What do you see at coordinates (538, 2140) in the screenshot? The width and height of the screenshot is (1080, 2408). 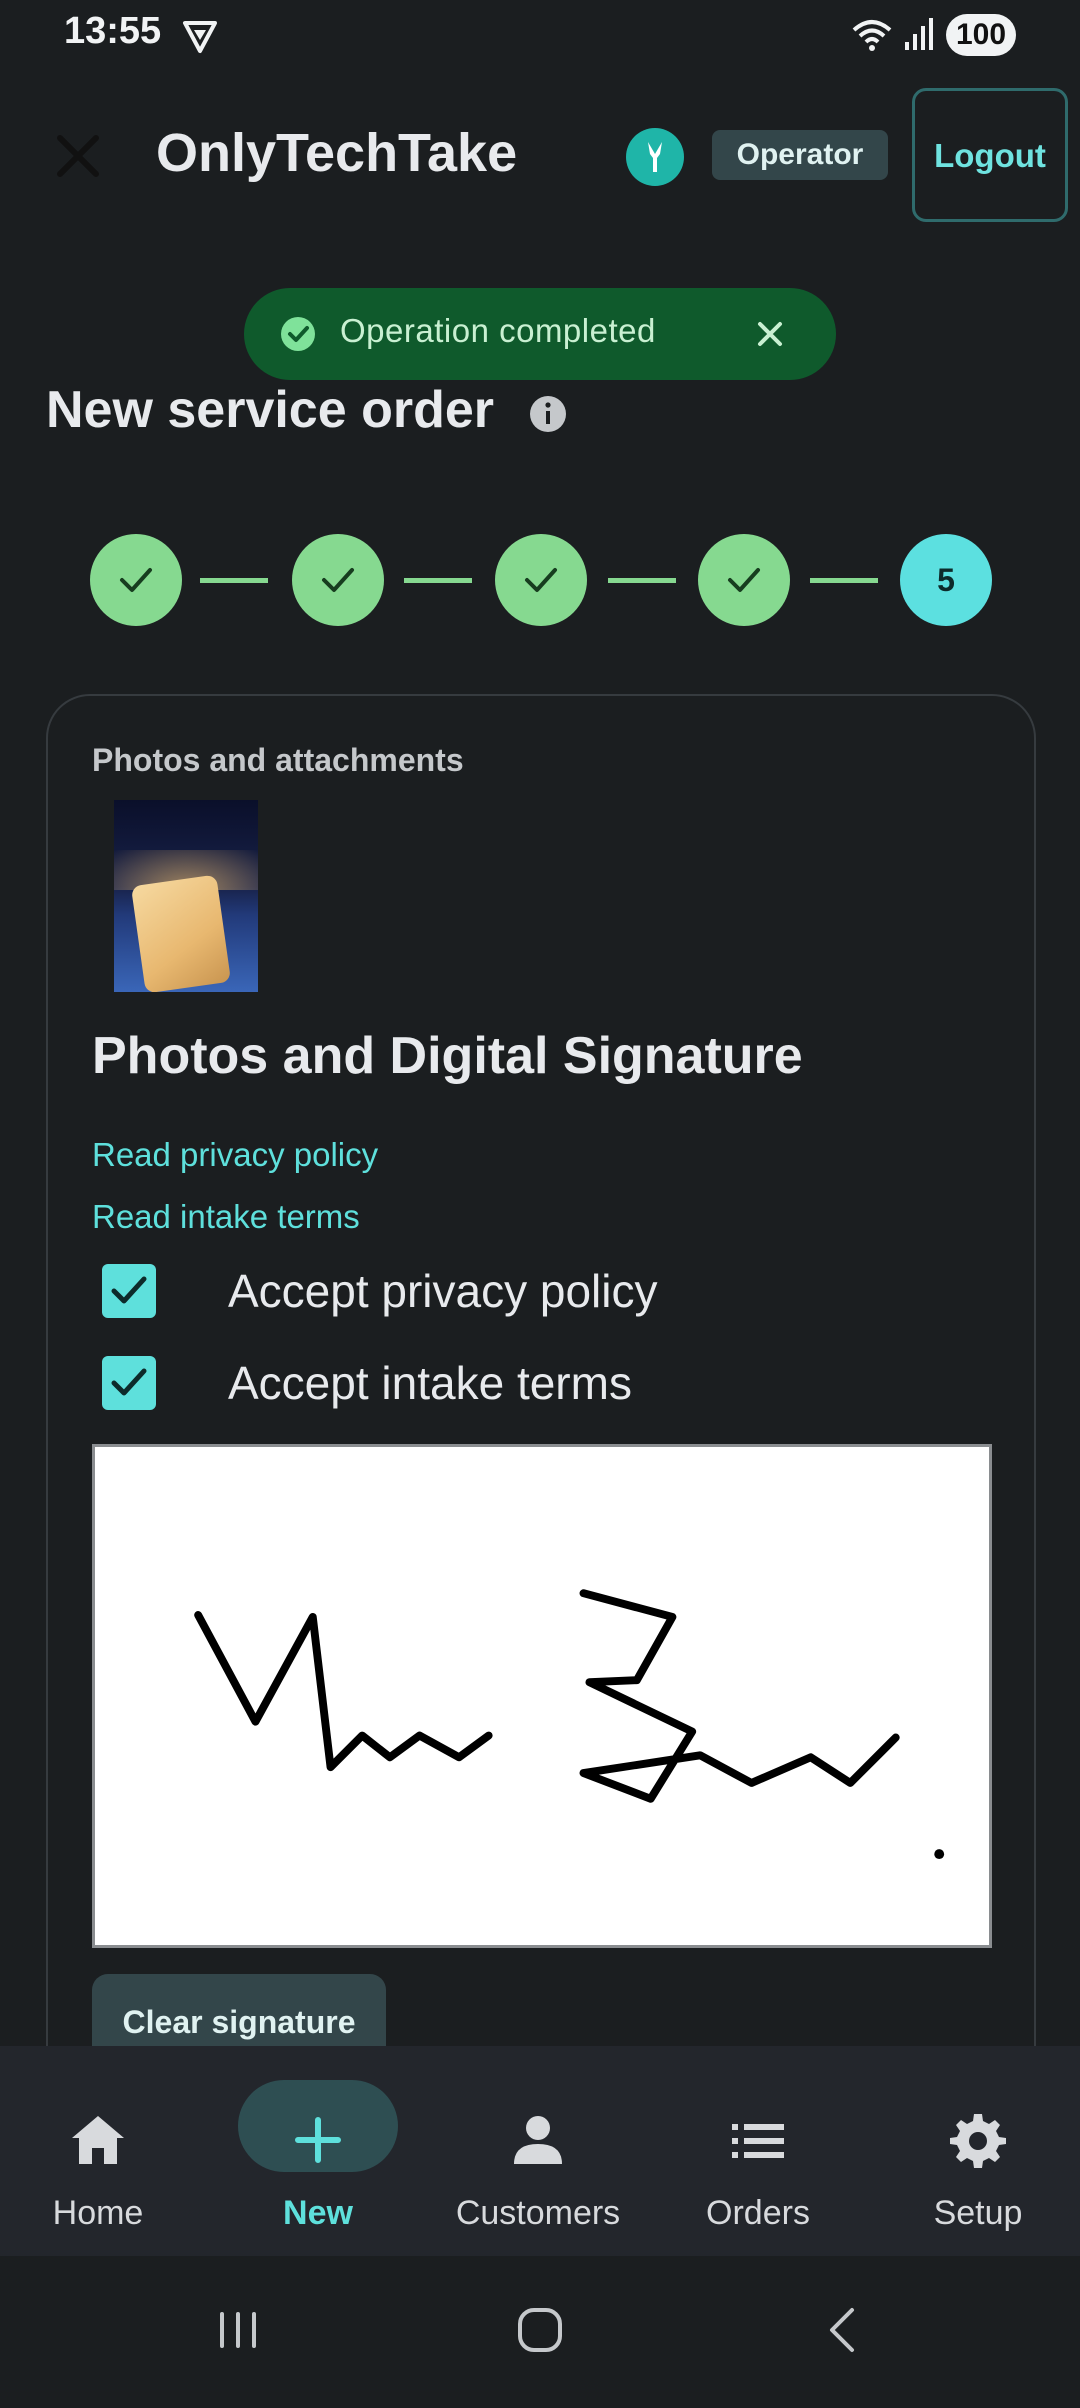 I see `person-icon` at bounding box center [538, 2140].